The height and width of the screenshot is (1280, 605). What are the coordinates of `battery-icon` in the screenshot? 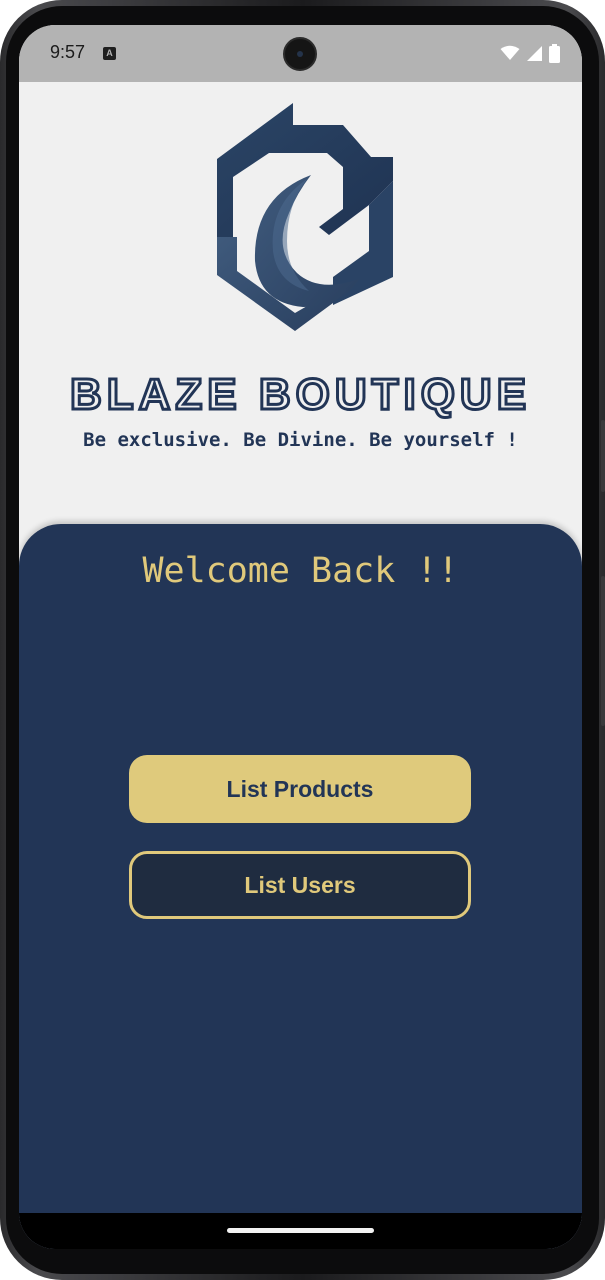 It's located at (554, 53).